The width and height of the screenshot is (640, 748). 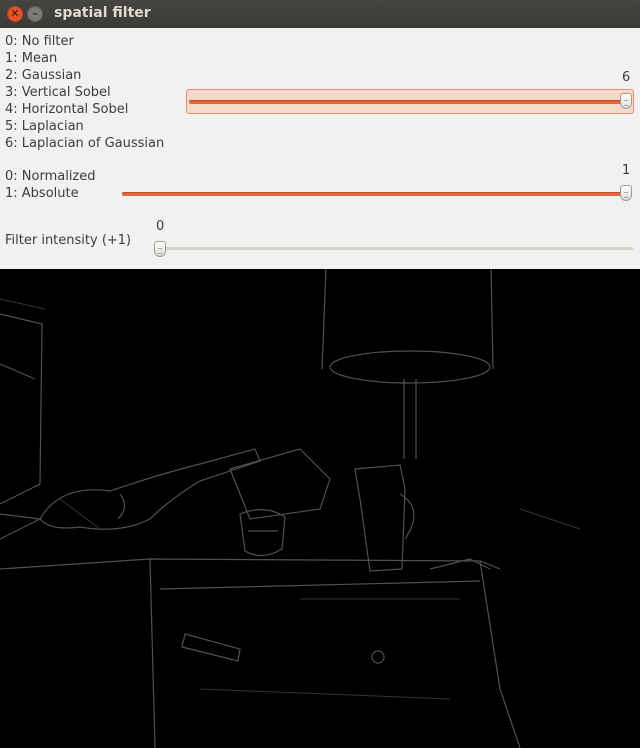 What do you see at coordinates (626, 170) in the screenshot?
I see `mode-value: 1` at bounding box center [626, 170].